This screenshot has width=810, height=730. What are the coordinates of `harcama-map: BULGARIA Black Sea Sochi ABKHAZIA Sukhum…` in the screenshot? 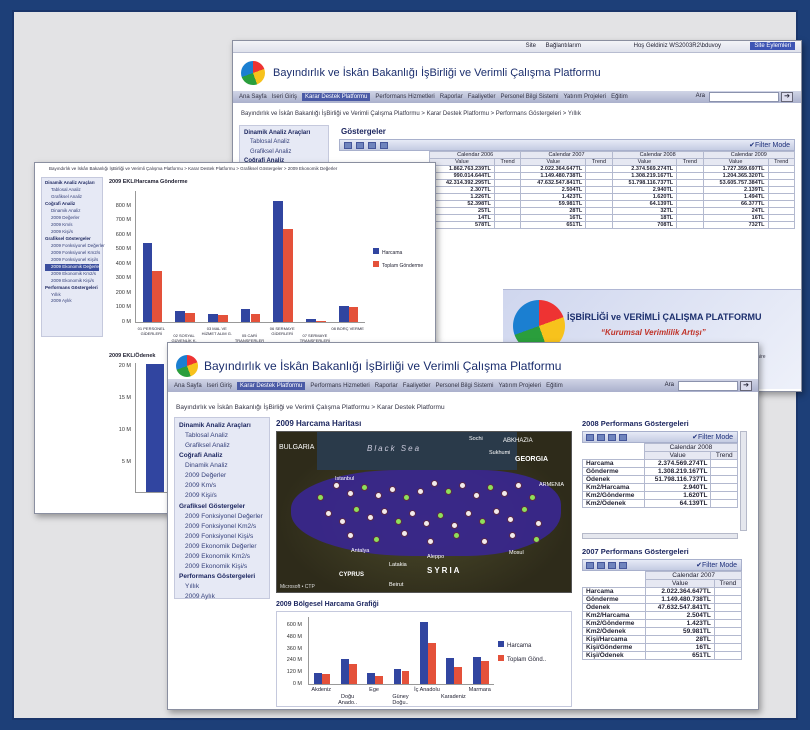 It's located at (424, 512).